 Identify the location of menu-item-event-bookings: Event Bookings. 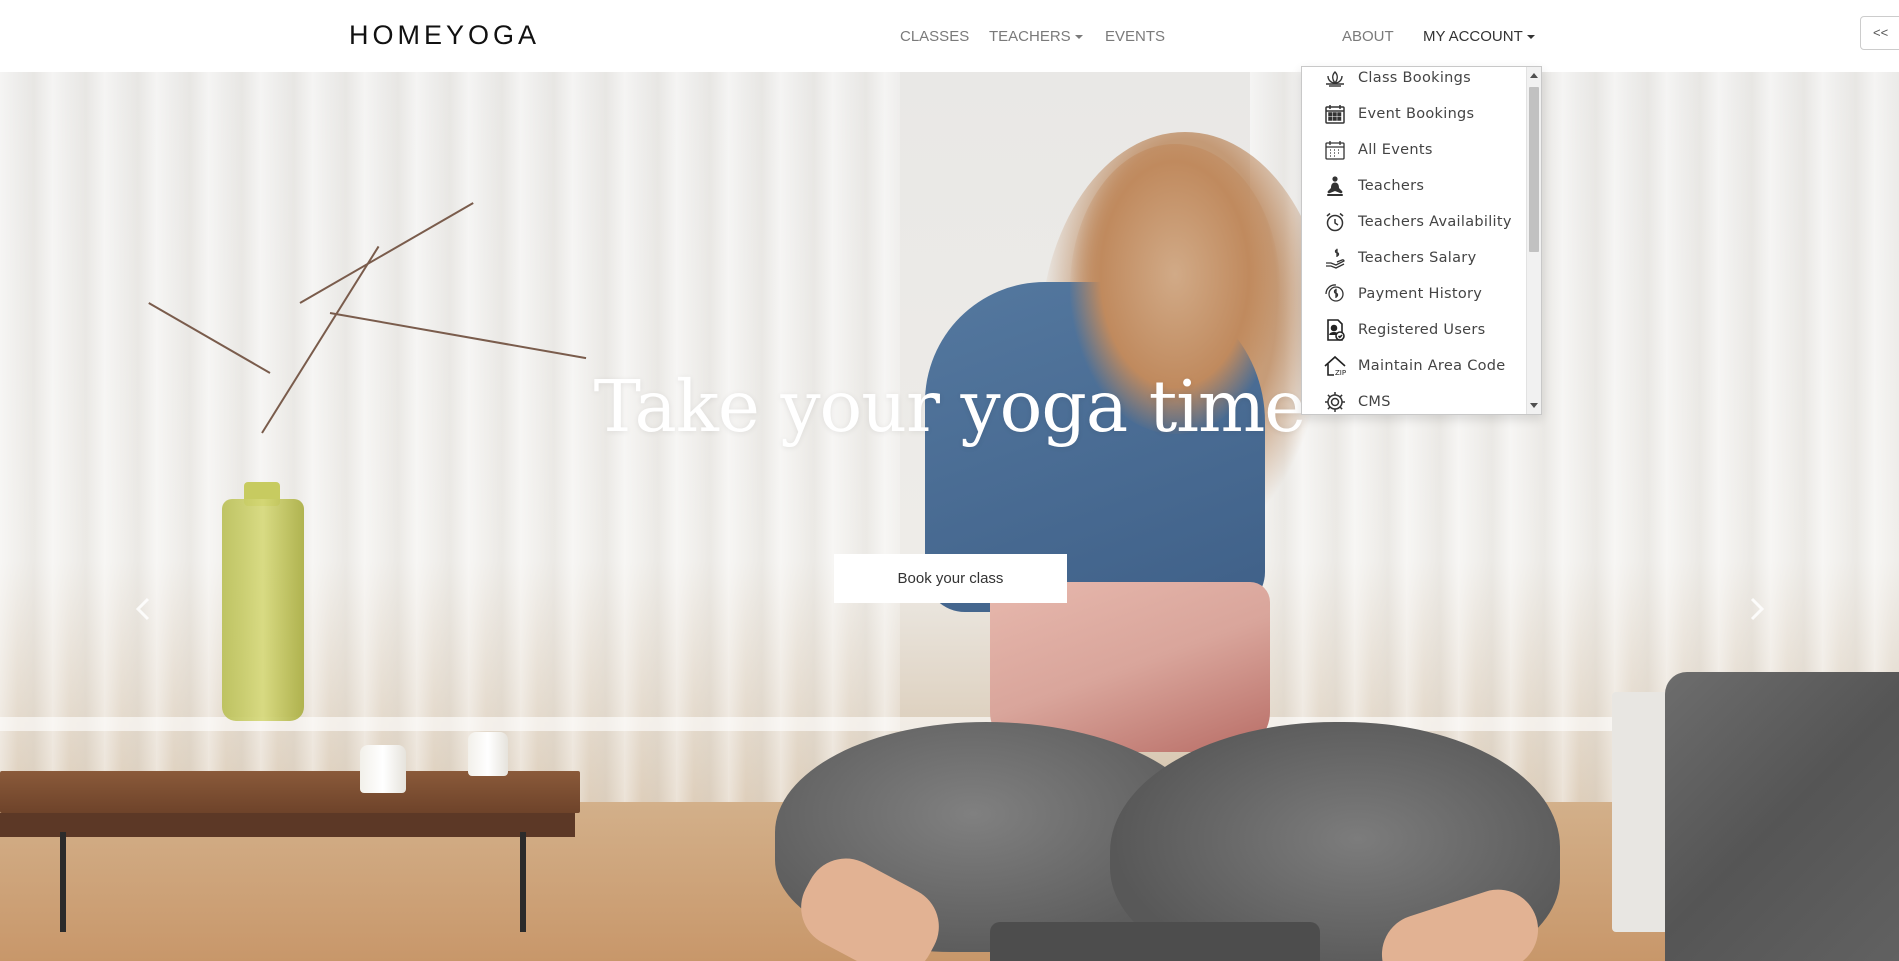
(1414, 114).